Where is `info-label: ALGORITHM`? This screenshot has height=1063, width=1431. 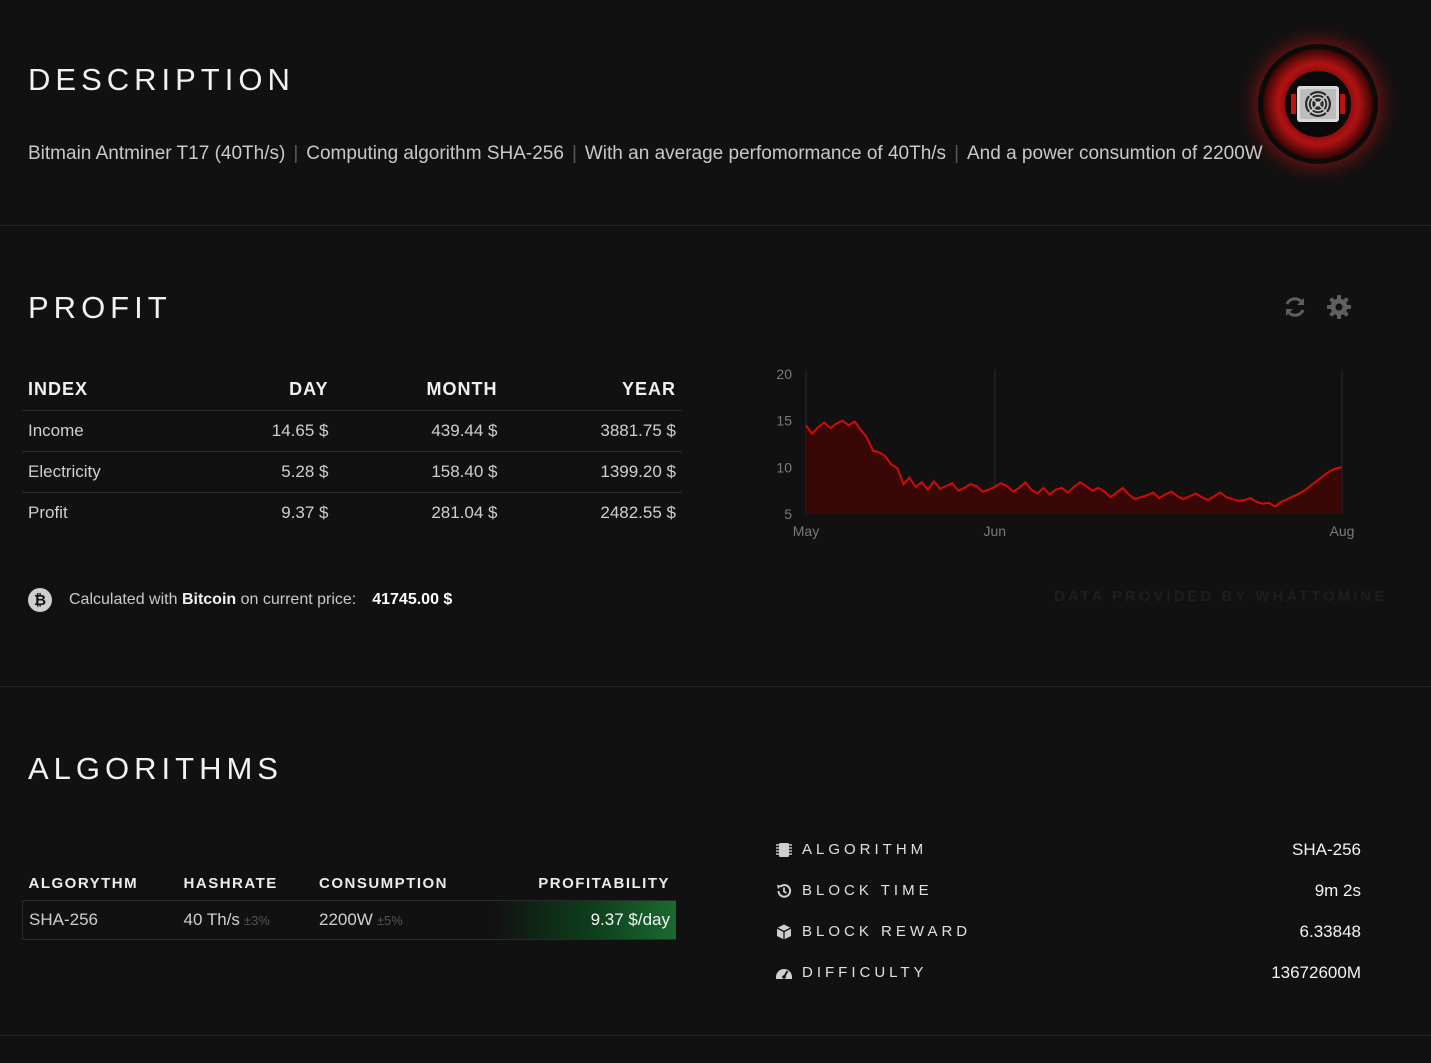 info-label: ALGORITHM is located at coordinates (865, 849).